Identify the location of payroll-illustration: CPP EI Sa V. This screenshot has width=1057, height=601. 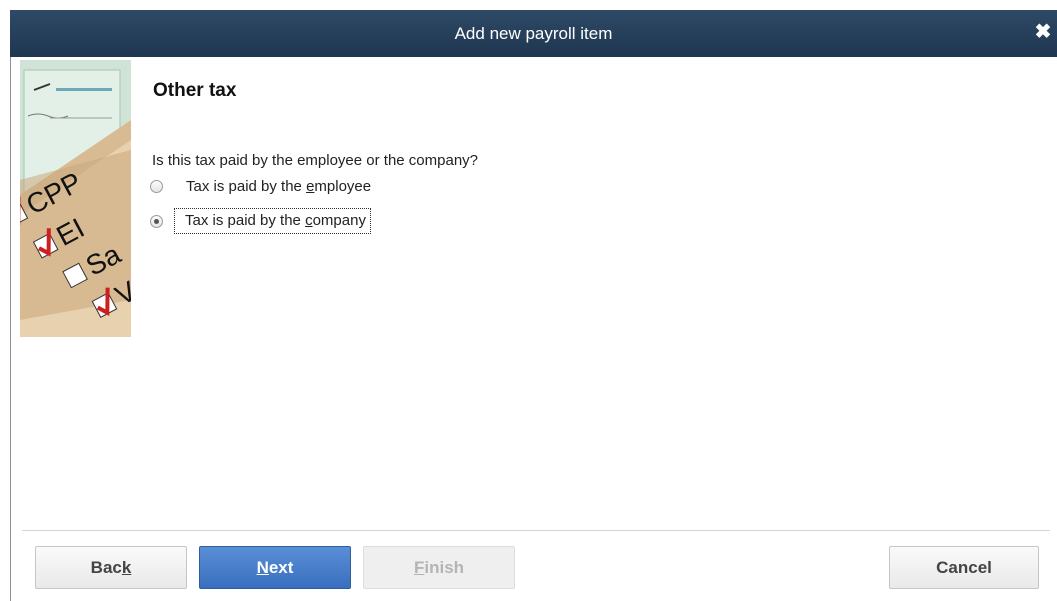
(75, 198).